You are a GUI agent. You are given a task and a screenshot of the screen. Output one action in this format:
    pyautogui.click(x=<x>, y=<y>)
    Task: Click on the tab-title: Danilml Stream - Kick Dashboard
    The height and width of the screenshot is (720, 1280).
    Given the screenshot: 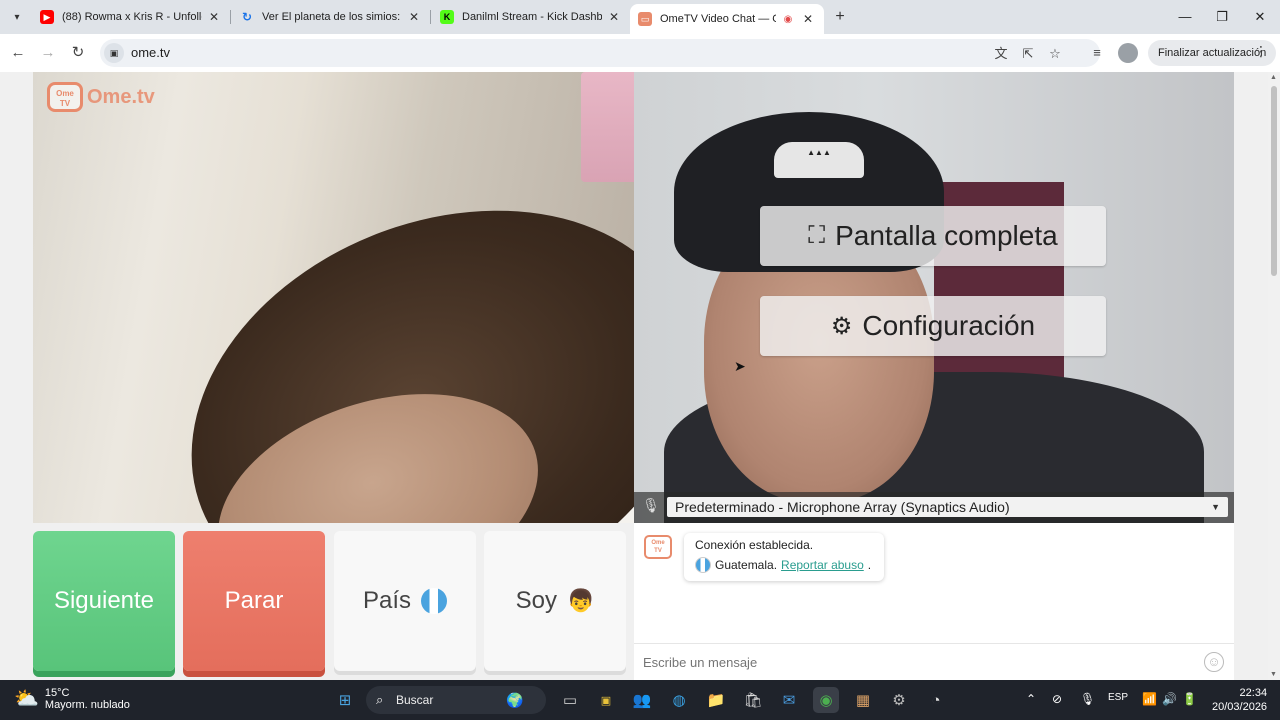 What is the action you would take?
    pyautogui.click(x=532, y=17)
    